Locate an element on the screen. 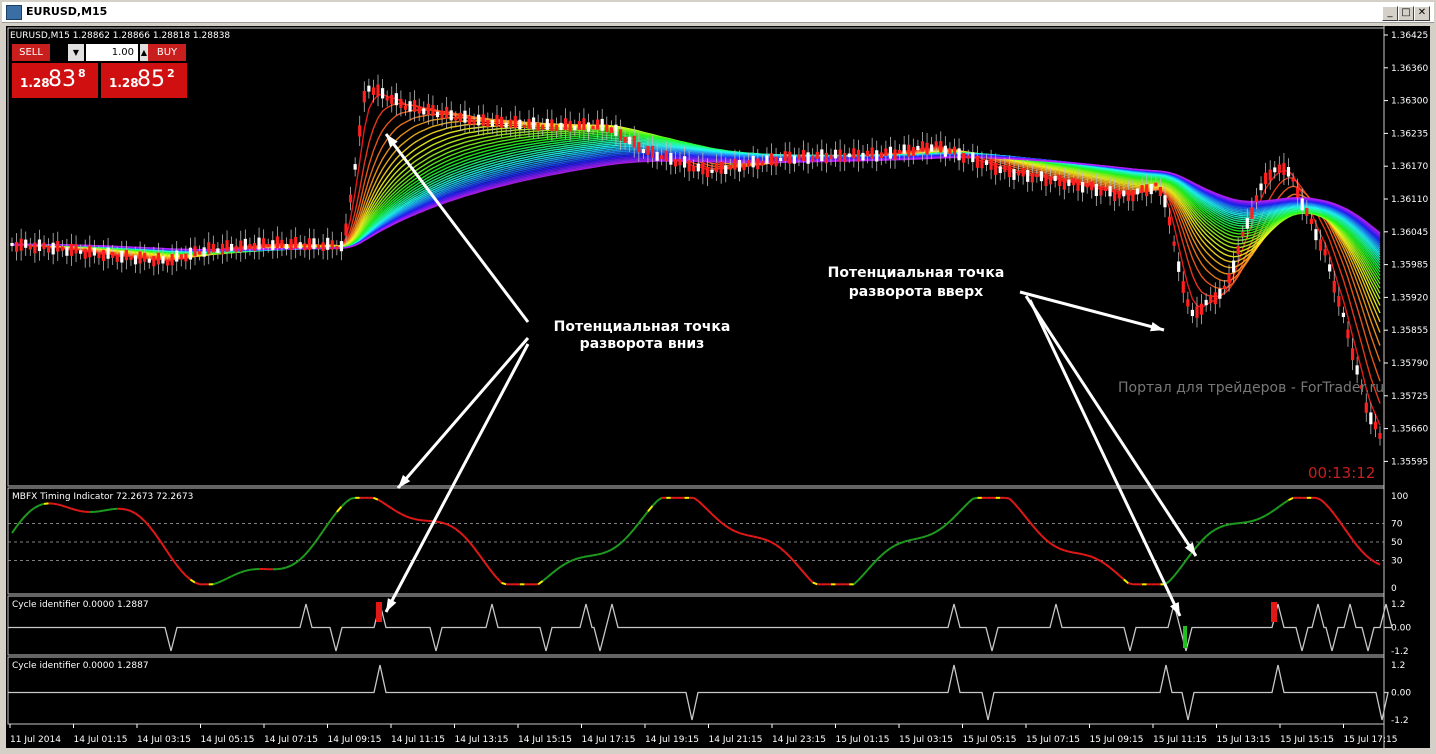 This screenshot has height=754, width=1436. time-axis-label: 14 Jul 21:15 is located at coordinates (736, 740).